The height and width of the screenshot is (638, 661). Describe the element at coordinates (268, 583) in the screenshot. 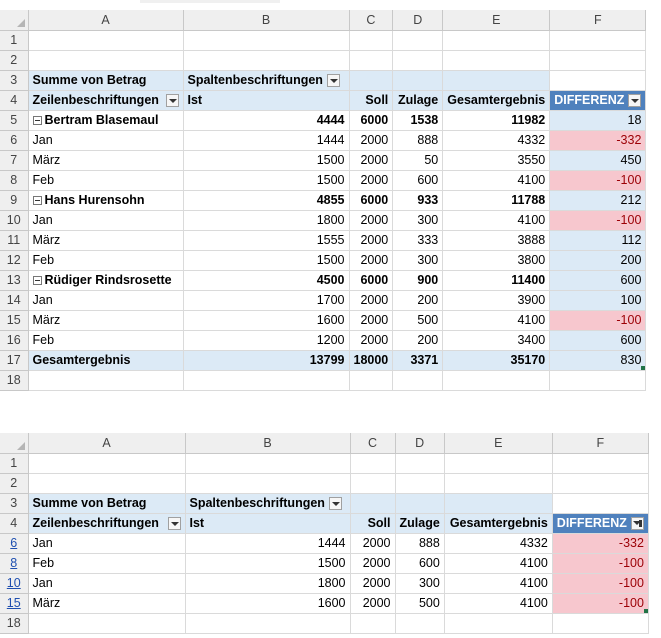

I see `cell-ist: 1800` at that location.